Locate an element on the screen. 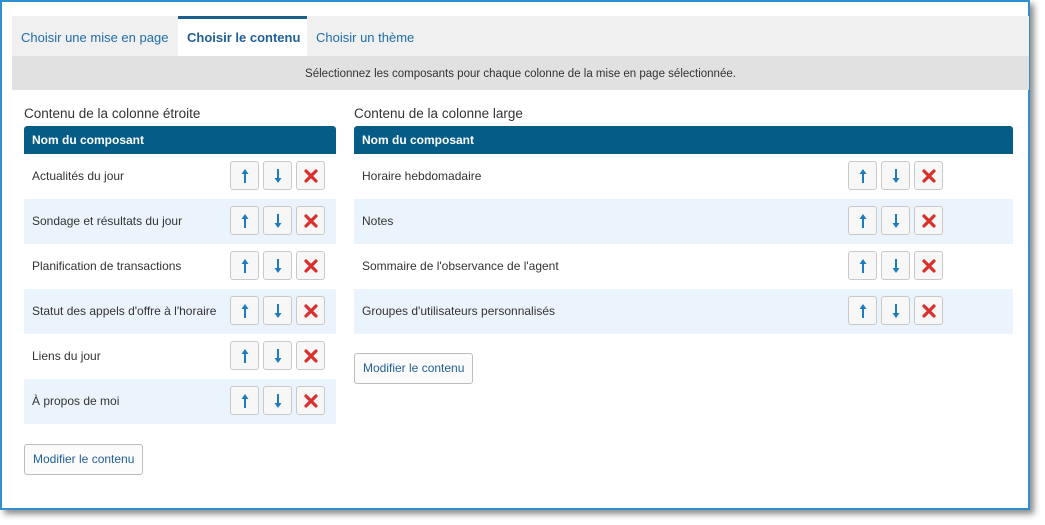 Image resolution: width=1045 pixels, height=525 pixels. component-name: Planification de transactions is located at coordinates (107, 266).